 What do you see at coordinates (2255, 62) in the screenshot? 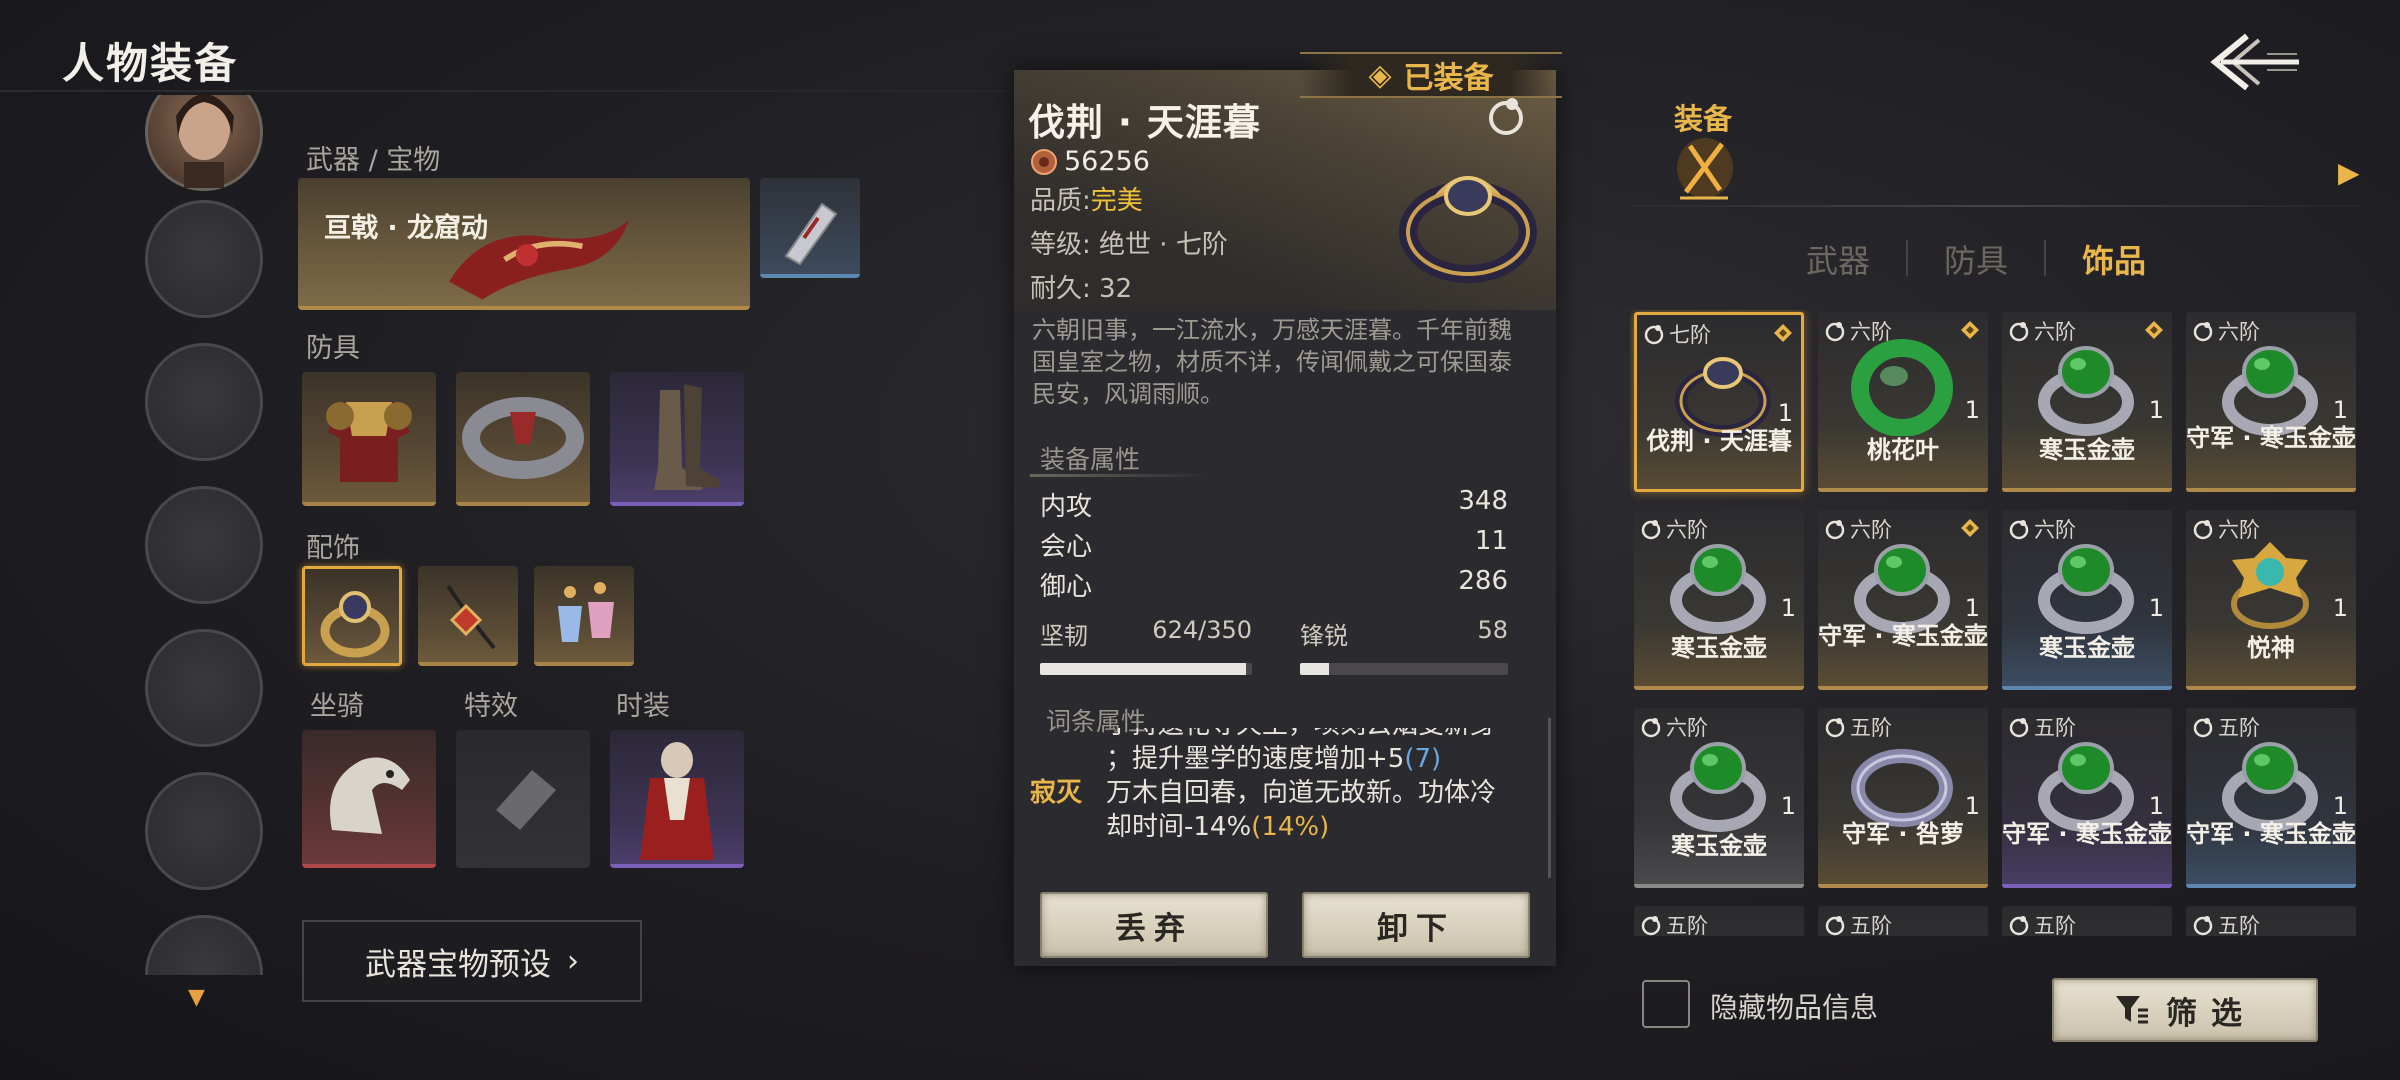
I see `back-button` at bounding box center [2255, 62].